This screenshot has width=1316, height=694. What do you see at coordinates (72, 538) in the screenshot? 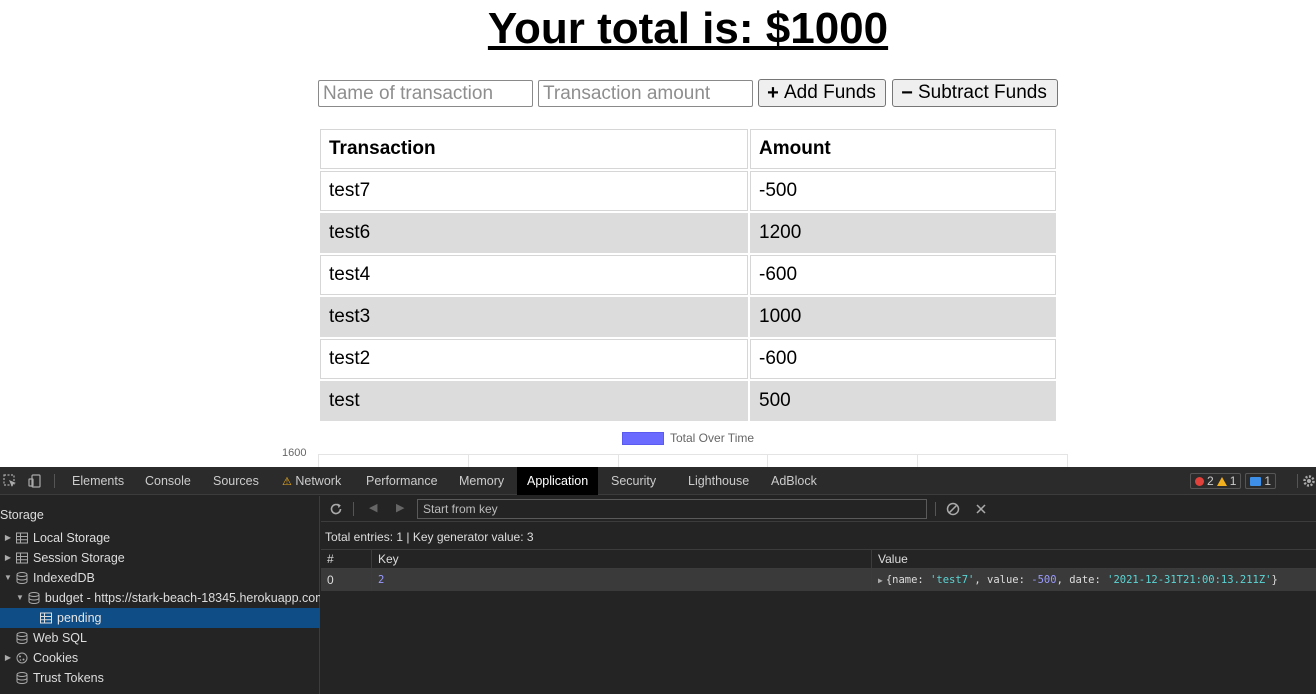
I see `sidebar-item-label: Local Storage` at bounding box center [72, 538].